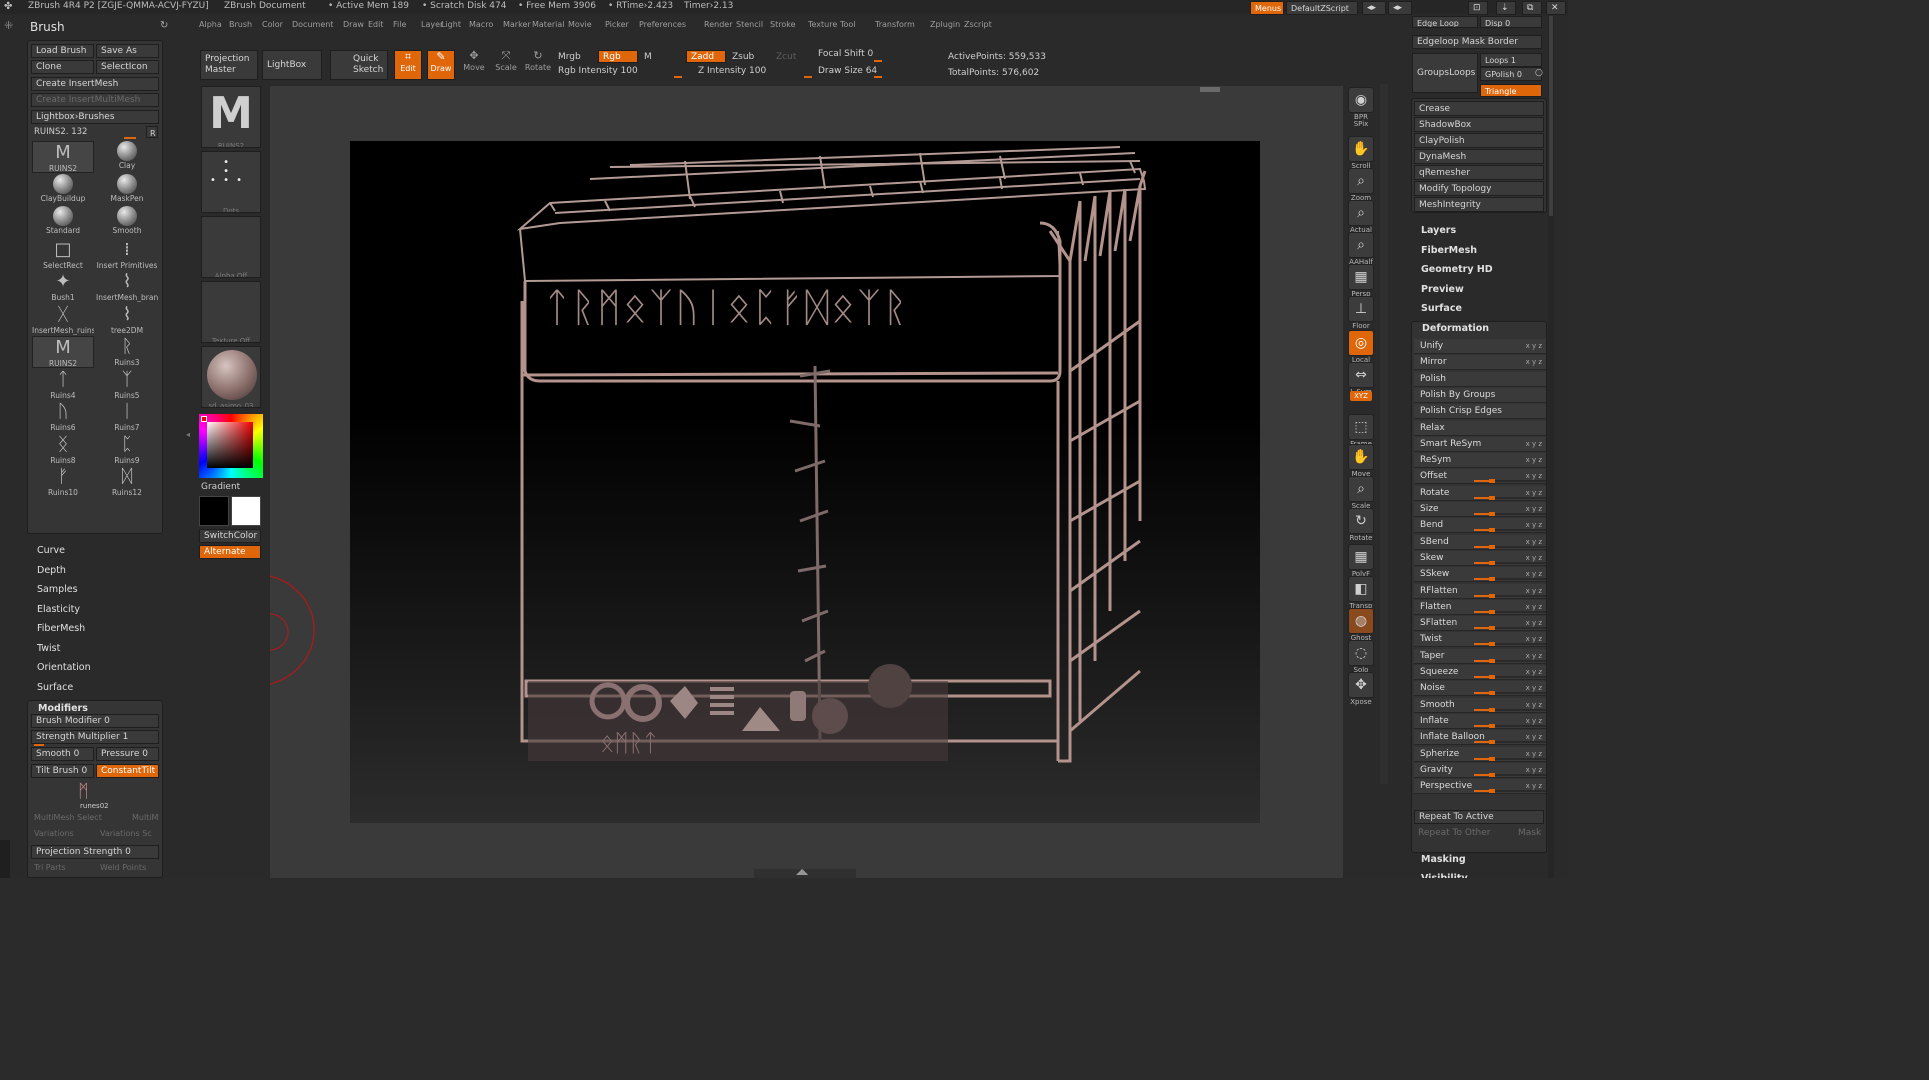 Image resolution: width=1929 pixels, height=1080 pixels. I want to click on pressure-slider: Pressure 0, so click(127, 754).